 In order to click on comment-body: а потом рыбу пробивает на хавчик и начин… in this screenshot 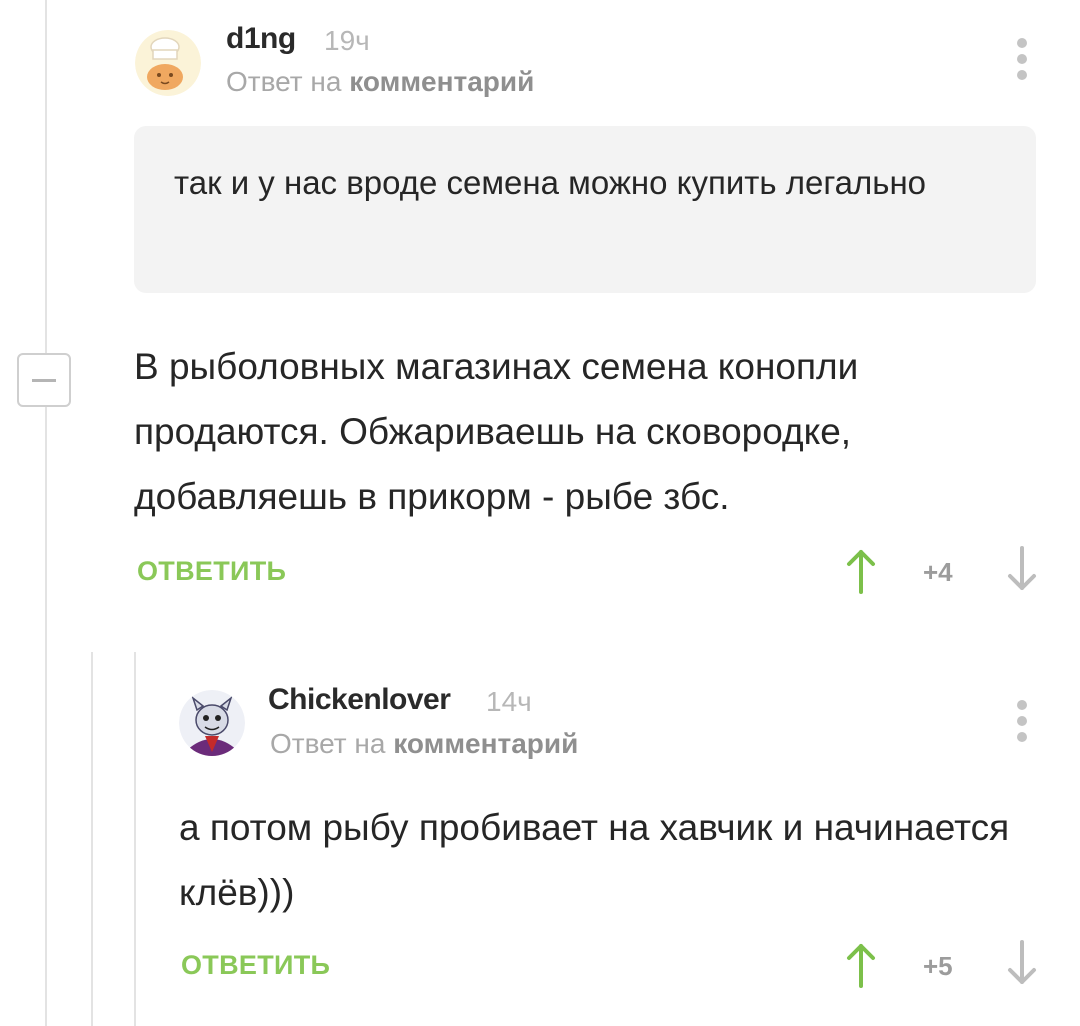, I will do `click(594, 860)`.